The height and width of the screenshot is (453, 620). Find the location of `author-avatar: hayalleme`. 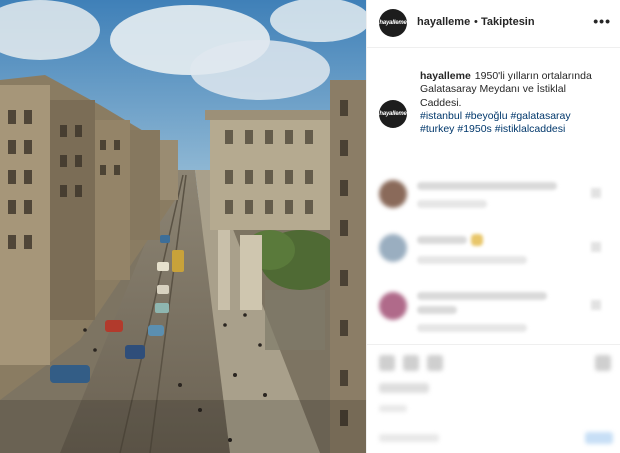

author-avatar: hayalleme is located at coordinates (393, 23).